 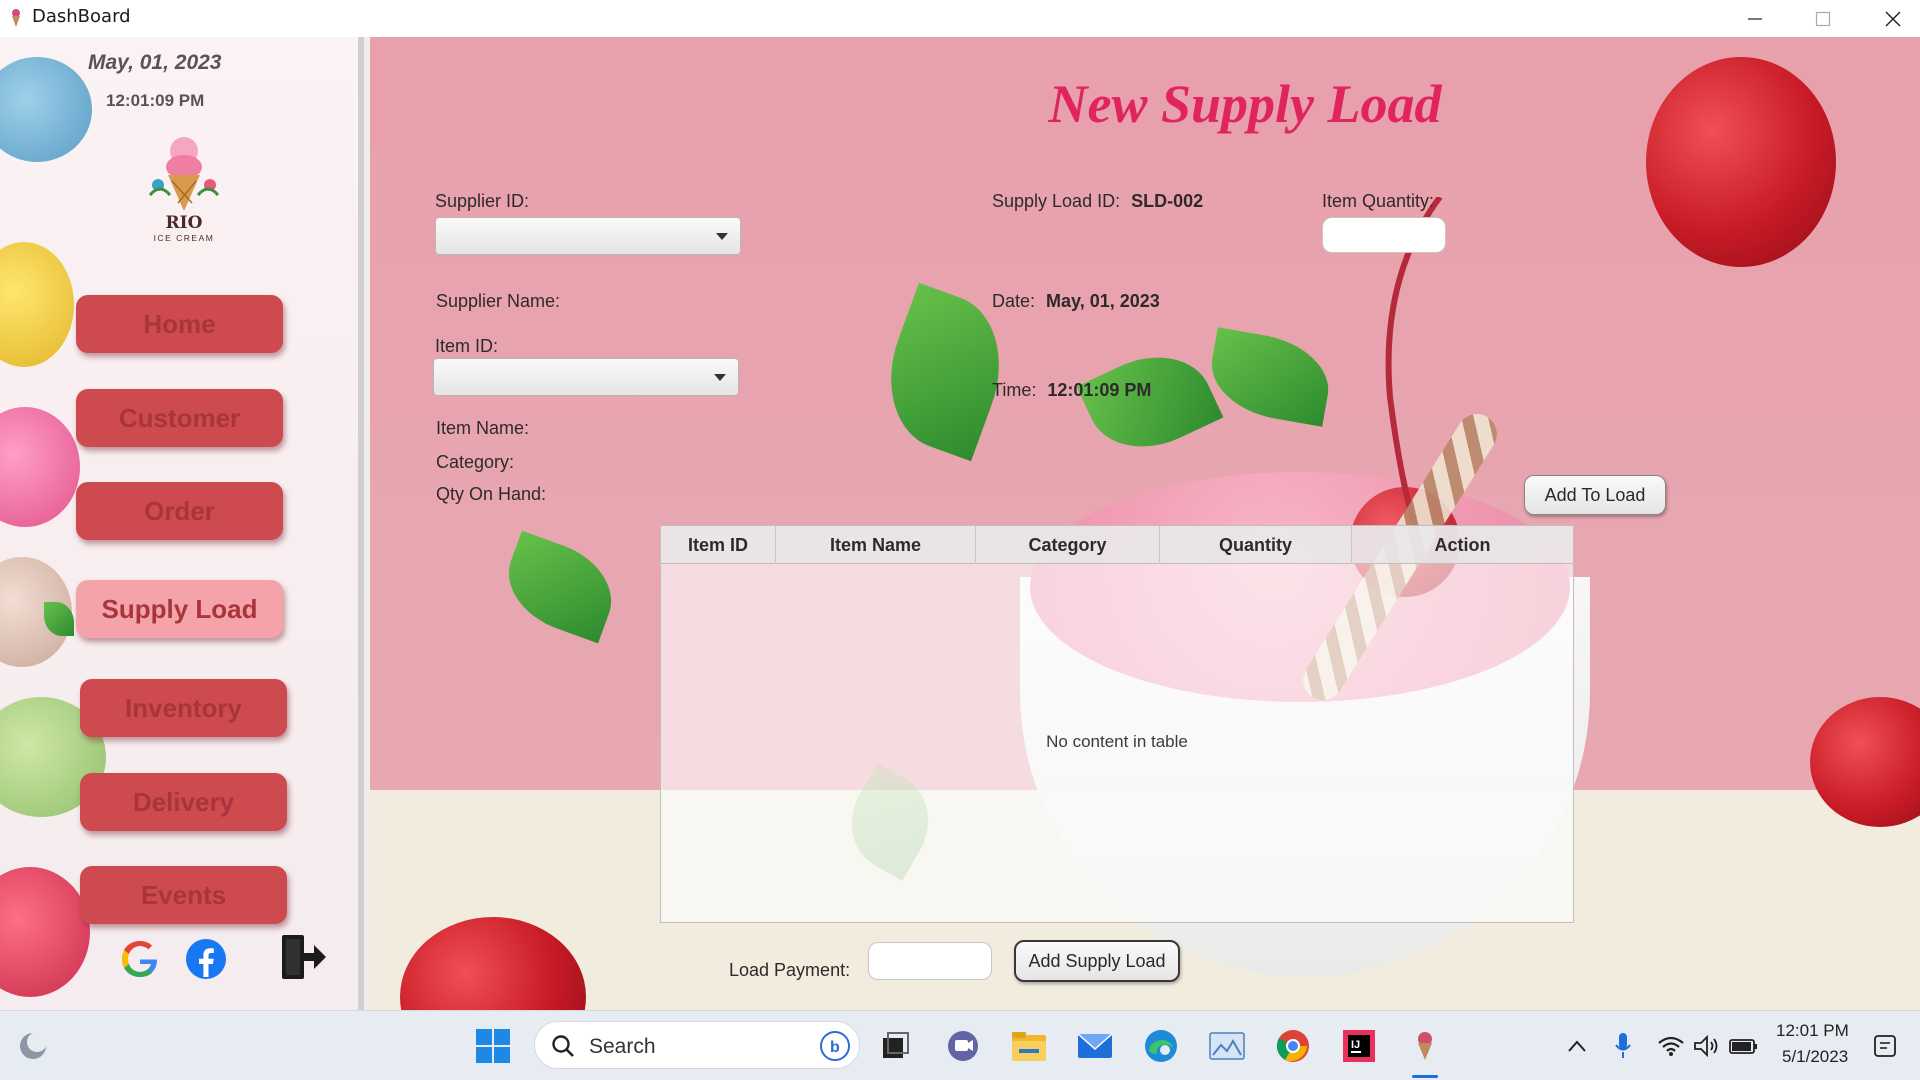 I want to click on weather-icon, so click(x=33, y=1046).